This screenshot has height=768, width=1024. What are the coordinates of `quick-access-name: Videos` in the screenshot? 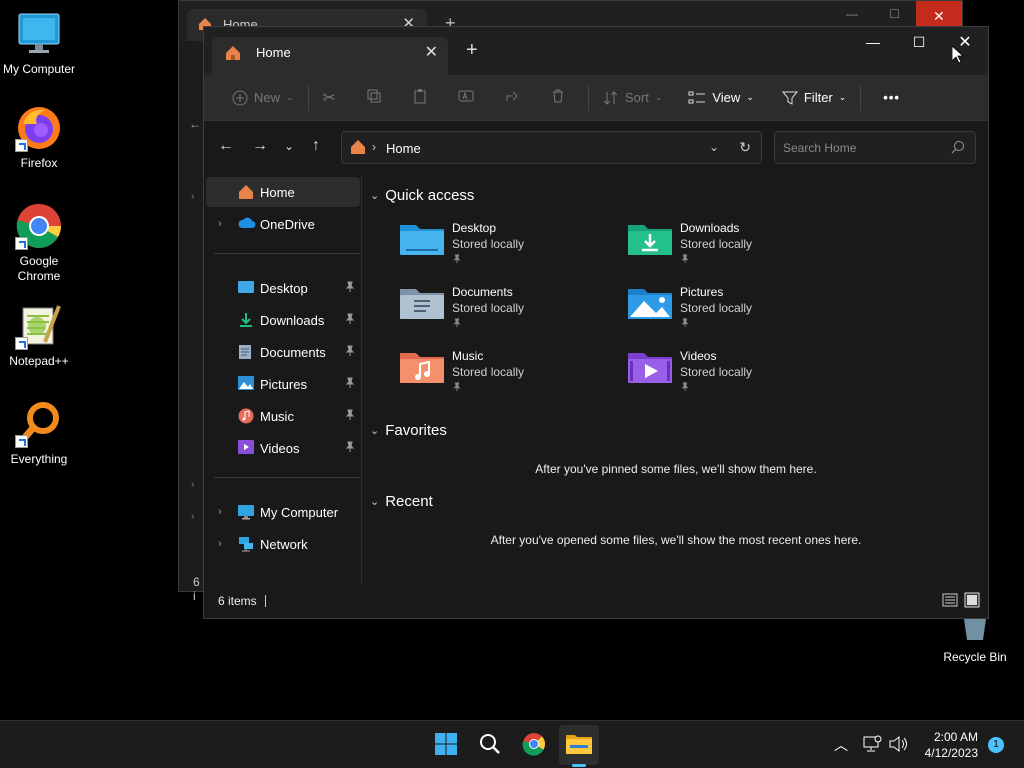 It's located at (698, 356).